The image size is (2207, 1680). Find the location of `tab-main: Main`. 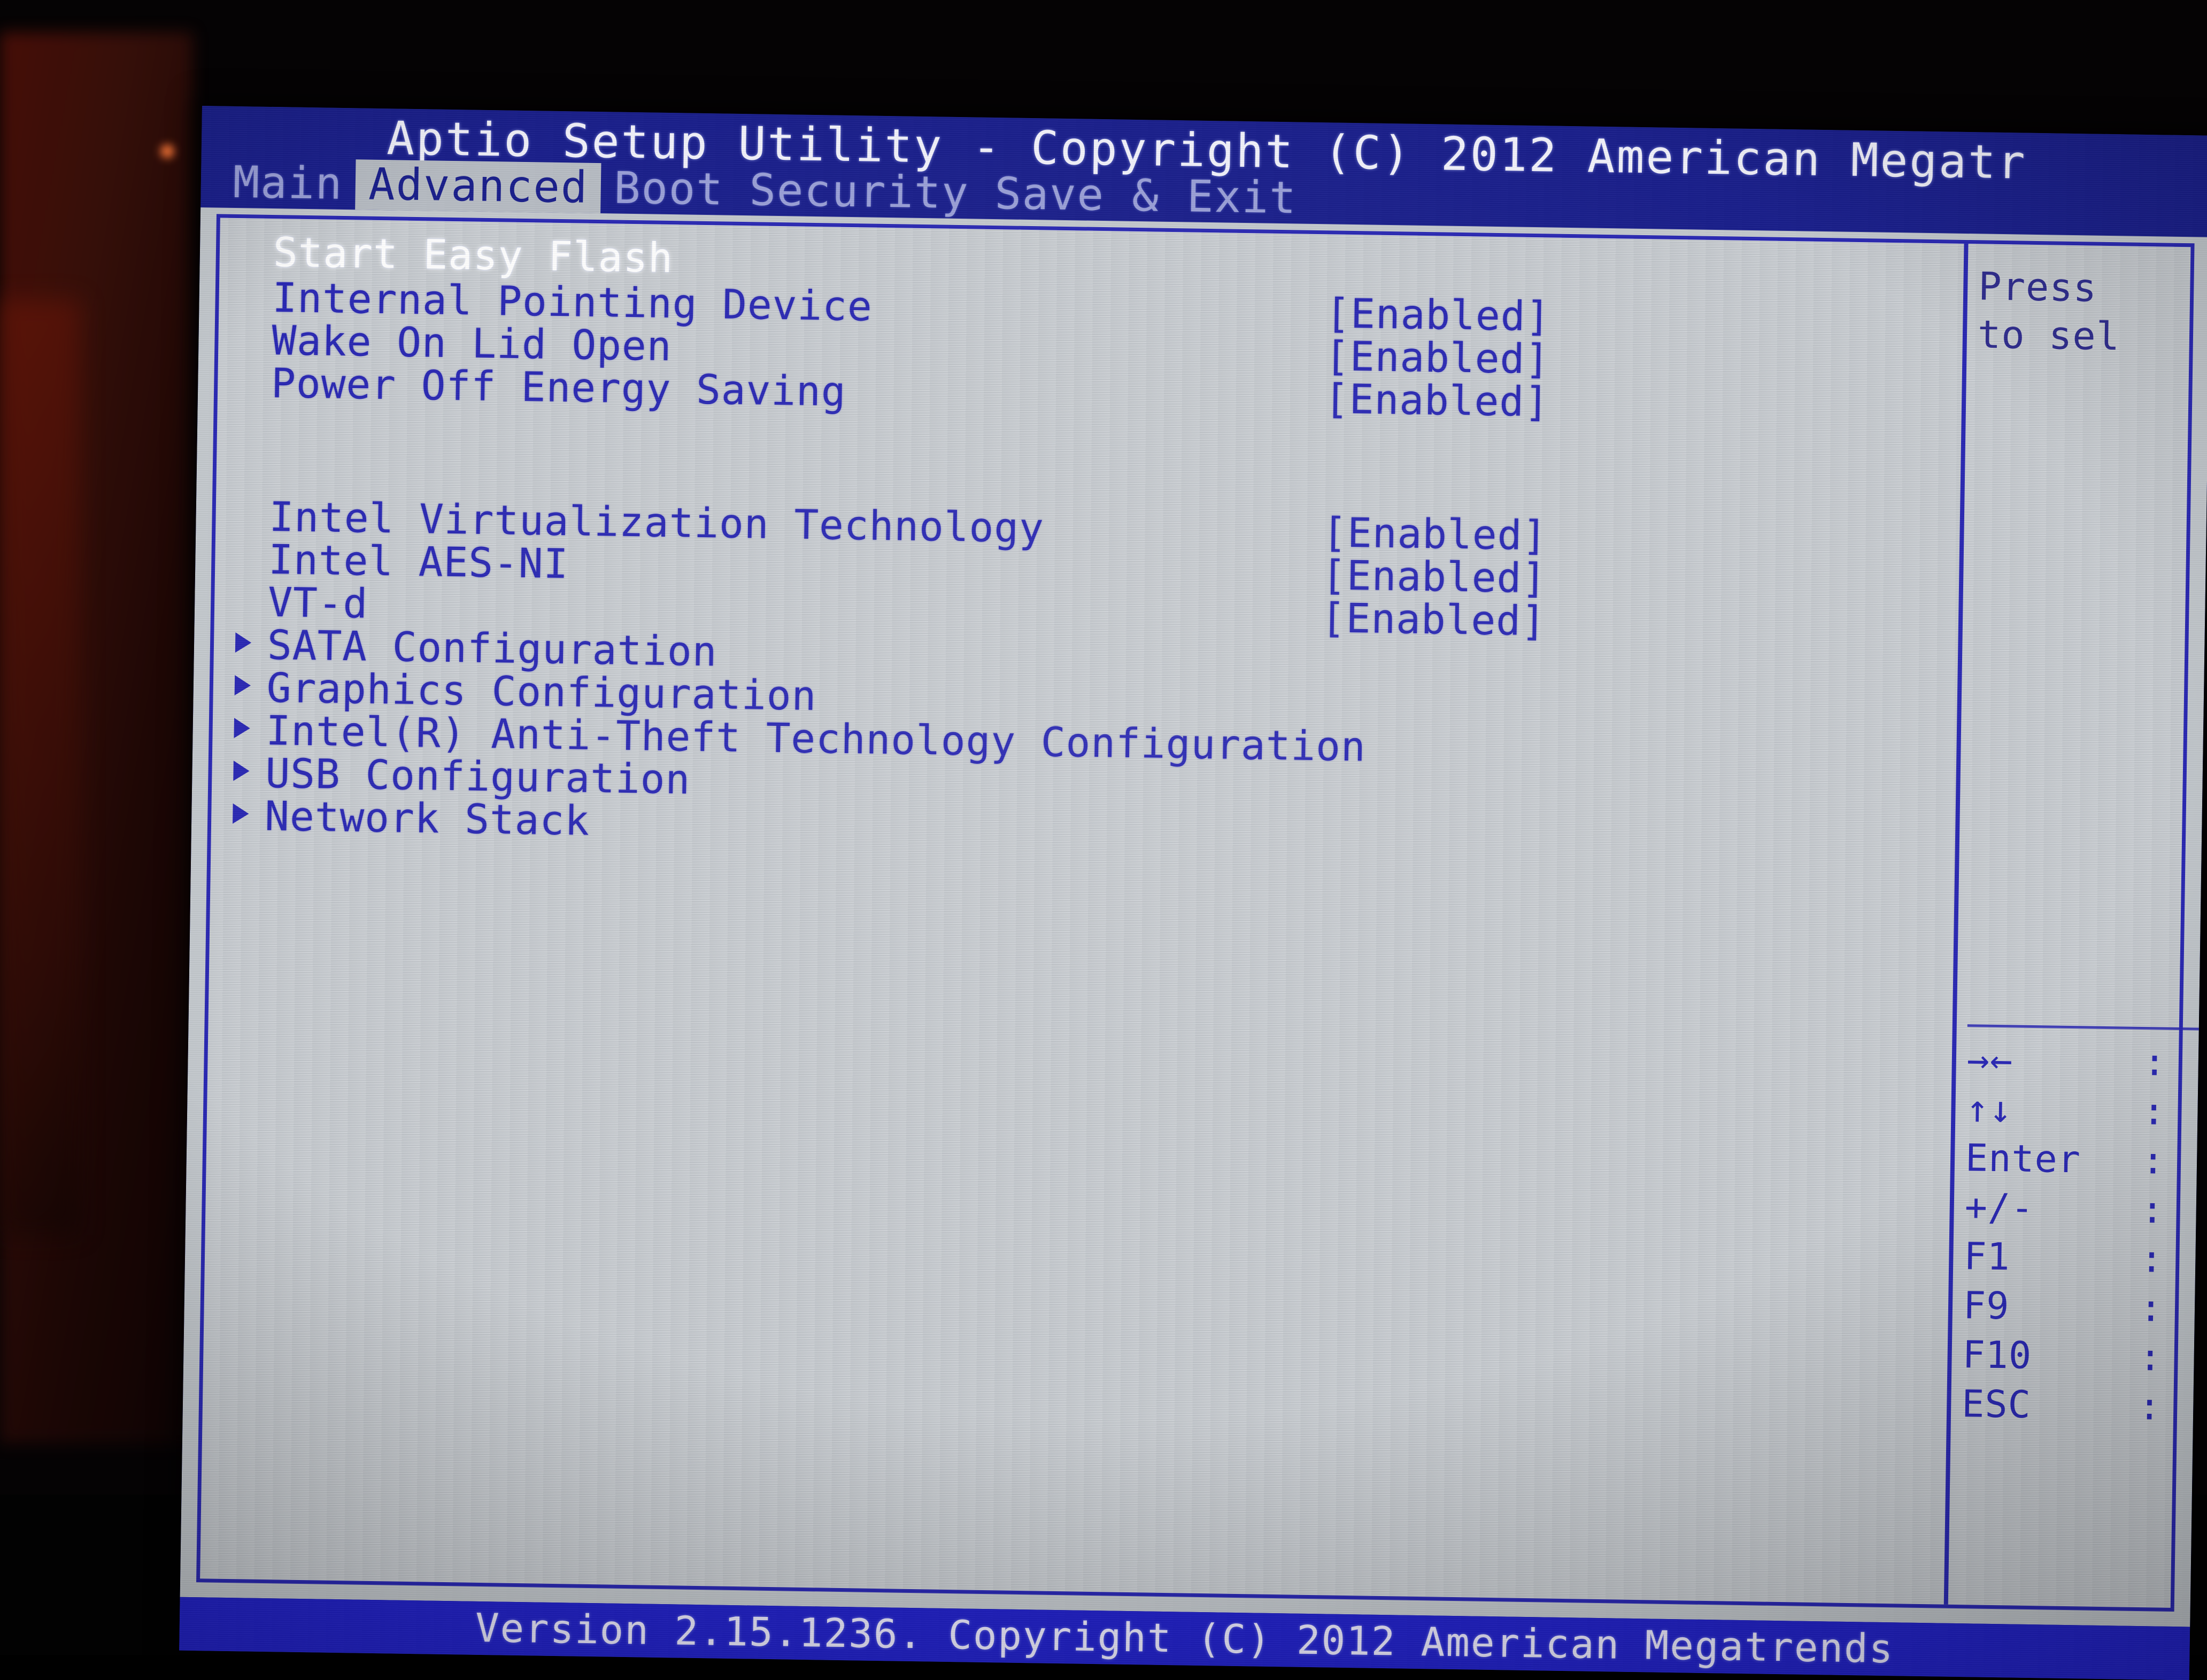

tab-main: Main is located at coordinates (288, 184).